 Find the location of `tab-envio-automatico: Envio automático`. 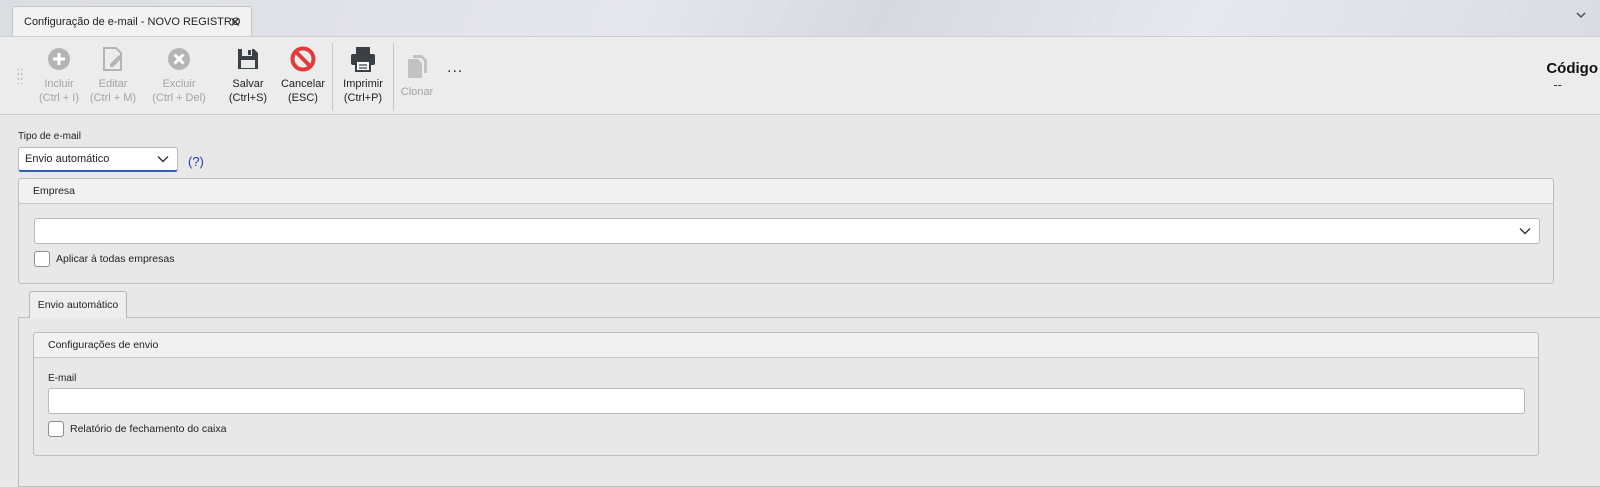

tab-envio-automatico: Envio automático is located at coordinates (78, 304).